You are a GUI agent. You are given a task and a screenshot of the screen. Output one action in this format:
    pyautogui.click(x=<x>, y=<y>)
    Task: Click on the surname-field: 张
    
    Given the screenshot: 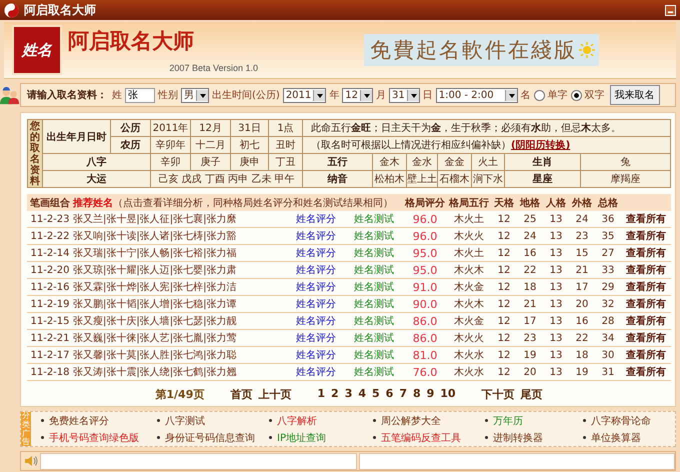 What is the action you would take?
    pyautogui.click(x=140, y=95)
    